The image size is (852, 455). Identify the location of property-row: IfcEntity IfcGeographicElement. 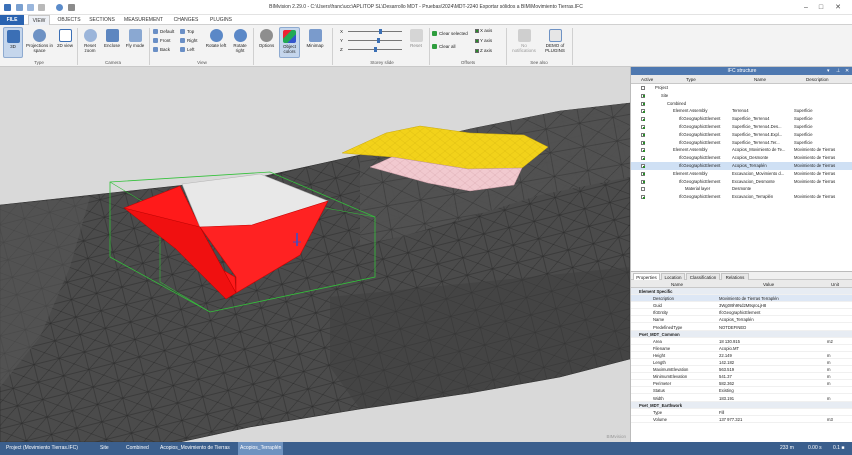
(741, 313).